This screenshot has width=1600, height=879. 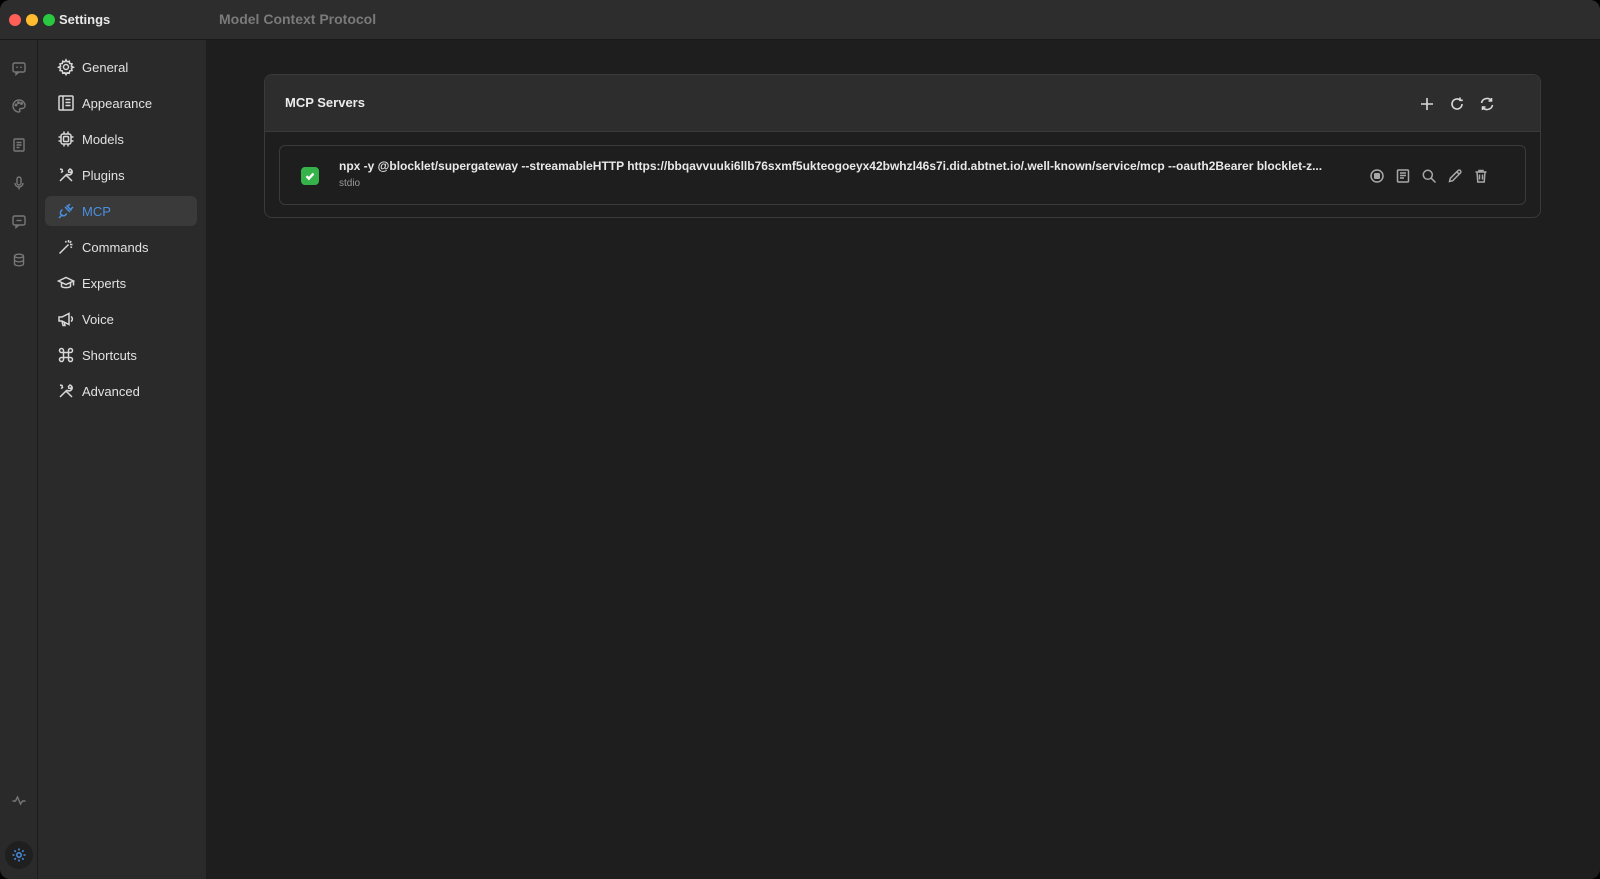 I want to click on plug-icon, so click(x=66, y=211).